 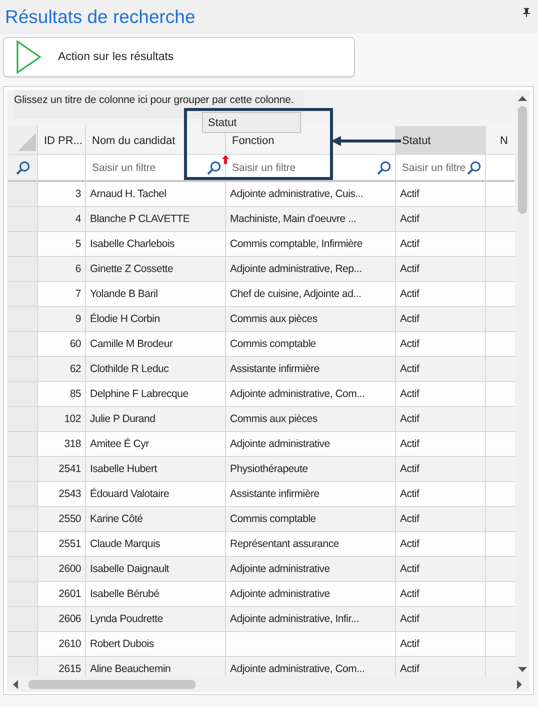 What do you see at coordinates (62, 444) in the screenshot?
I see `table-cell: 318` at bounding box center [62, 444].